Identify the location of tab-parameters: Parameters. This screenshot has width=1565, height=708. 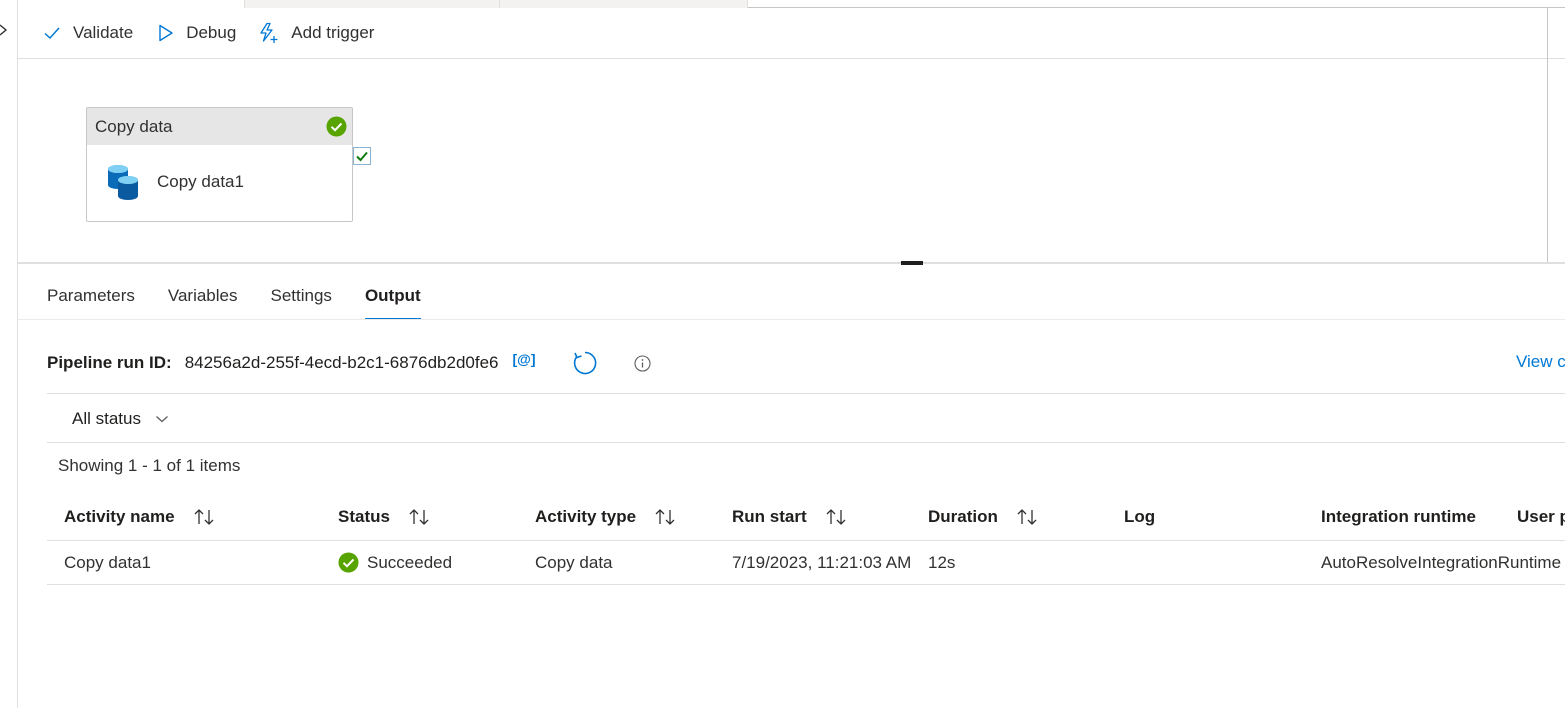
(91, 296).